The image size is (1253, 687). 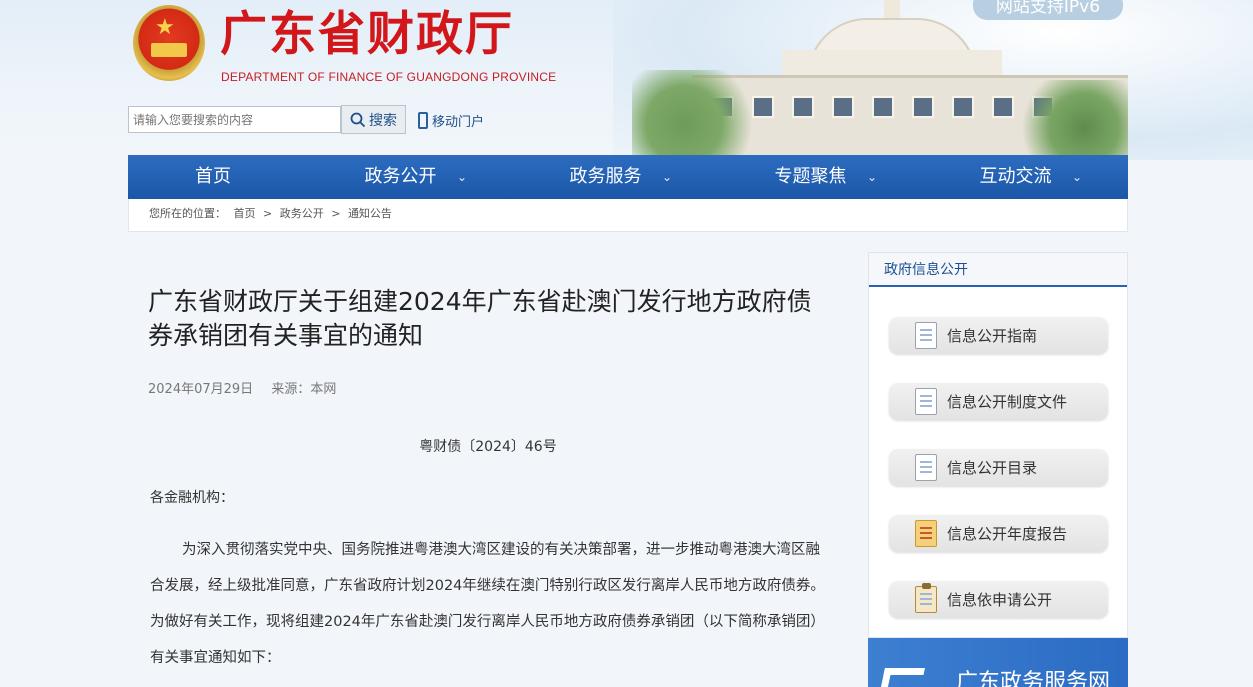 I want to click on info-annual-report-button: 信息公开年度报告, so click(x=998, y=533).